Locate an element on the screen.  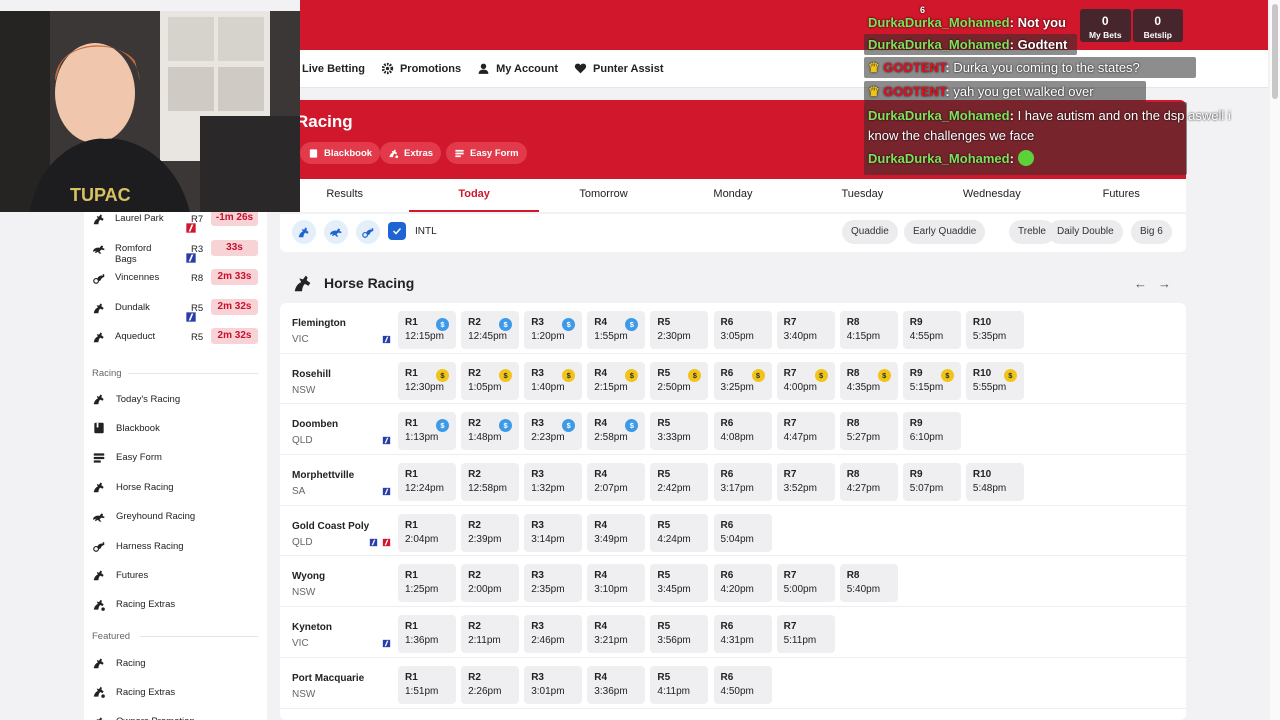
race-cell: R2 1:48pm $ is located at coordinates (490, 431).